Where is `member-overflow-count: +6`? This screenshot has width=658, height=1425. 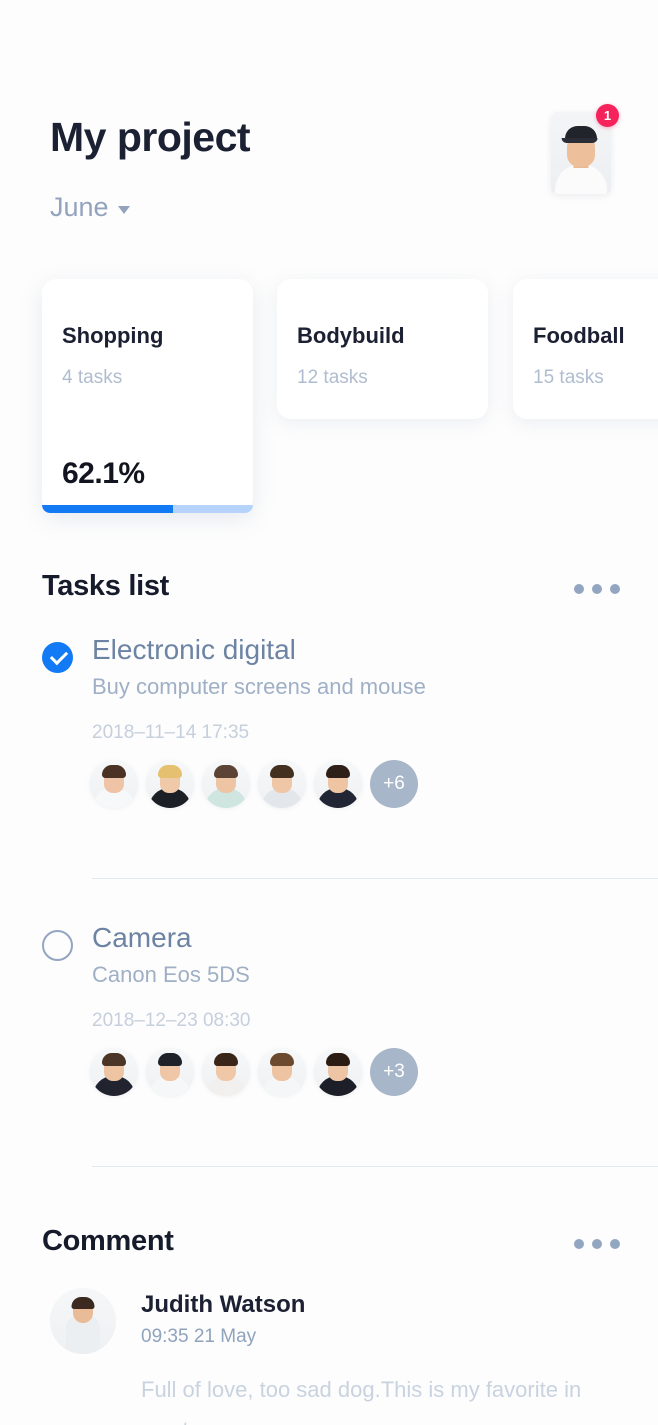
member-overflow-count: +6 is located at coordinates (394, 784).